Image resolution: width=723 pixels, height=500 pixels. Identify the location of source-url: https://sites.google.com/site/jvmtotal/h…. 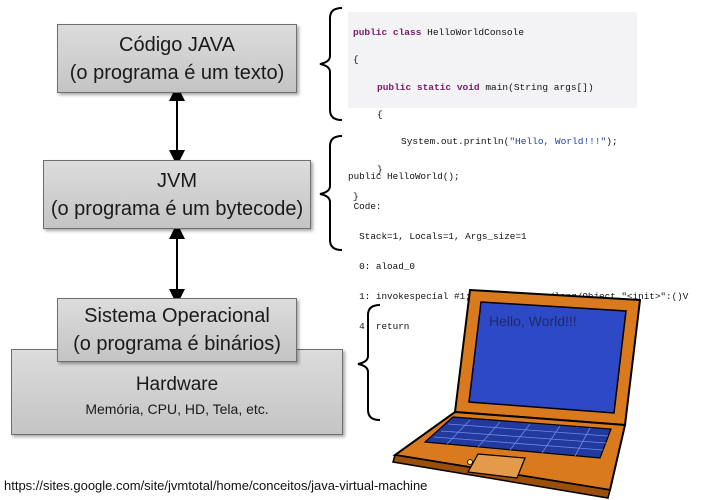
(215, 485).